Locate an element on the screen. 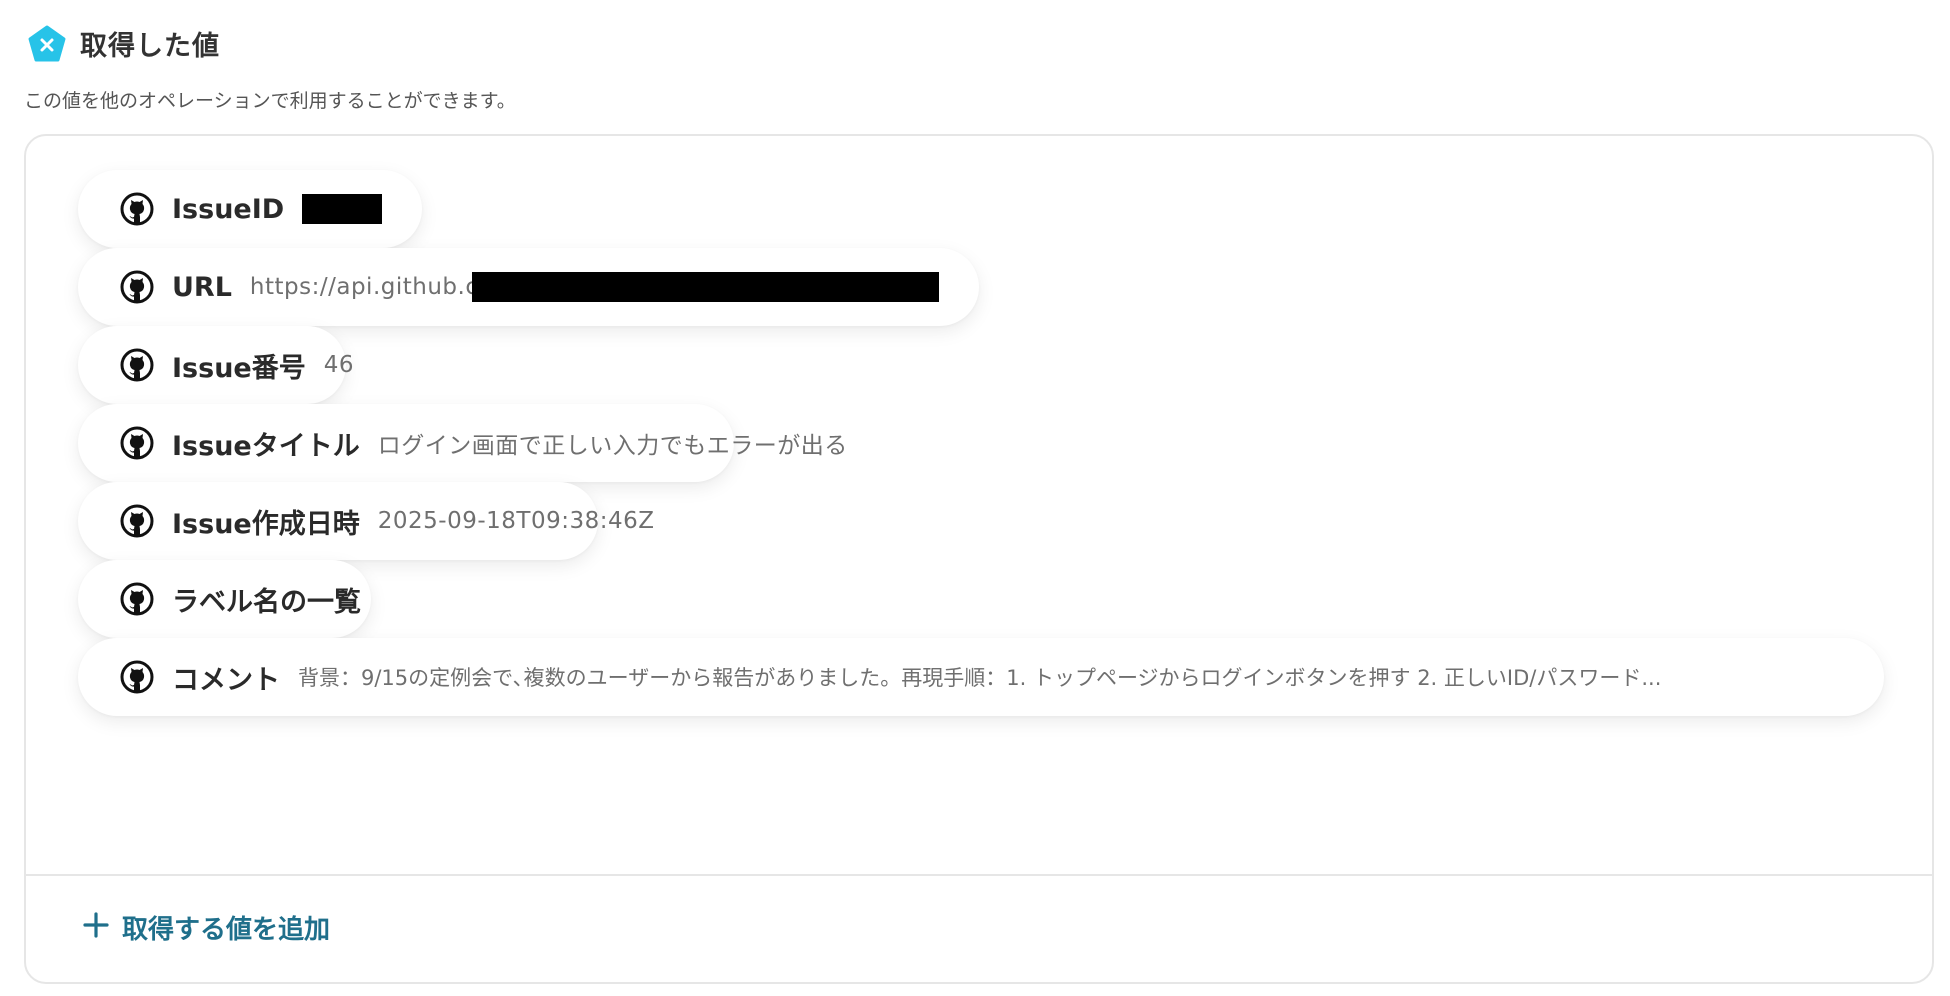 The width and height of the screenshot is (1950, 996). value-chip-label-names: ラベル名の一覧 is located at coordinates (224, 599).